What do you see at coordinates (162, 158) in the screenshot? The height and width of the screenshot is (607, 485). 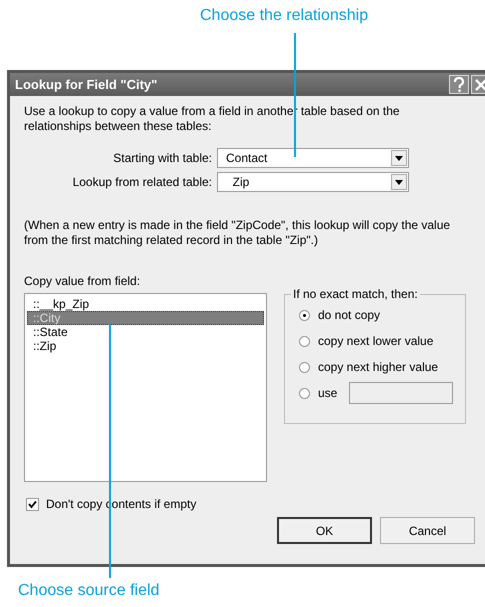 I see `field-label: Starting with table:` at bounding box center [162, 158].